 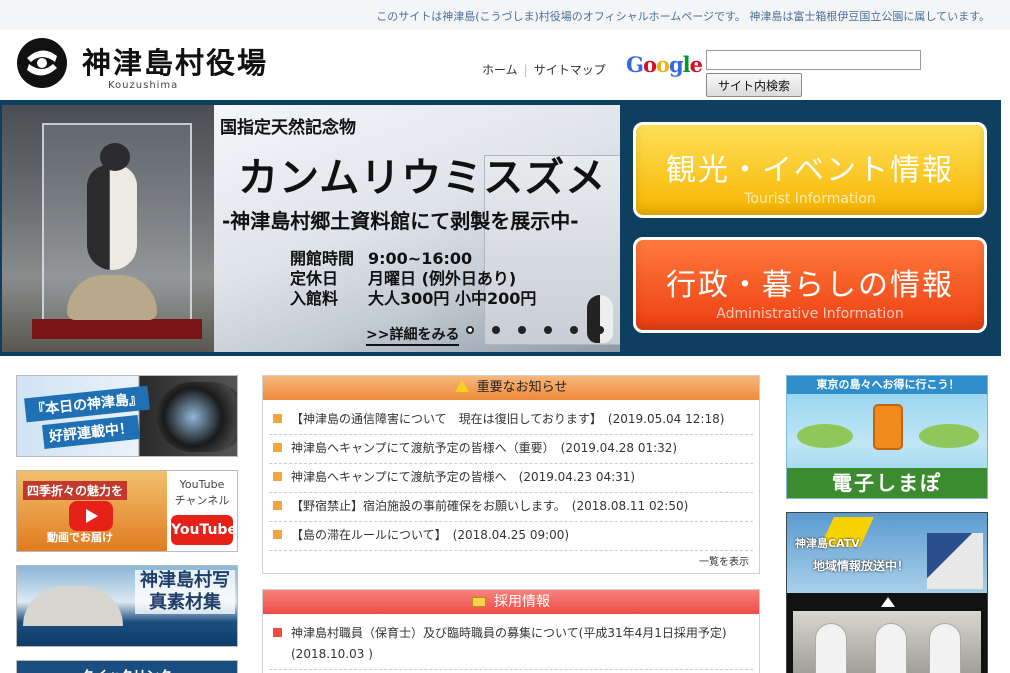 I want to click on hero-info-key: 開館時間, so click(x=322, y=258).